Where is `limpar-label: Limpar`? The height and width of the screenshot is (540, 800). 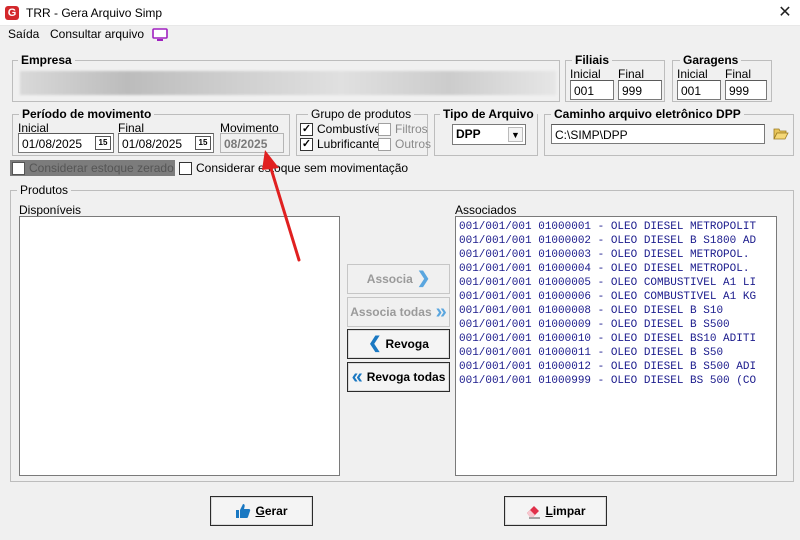 limpar-label: Limpar is located at coordinates (565, 511).